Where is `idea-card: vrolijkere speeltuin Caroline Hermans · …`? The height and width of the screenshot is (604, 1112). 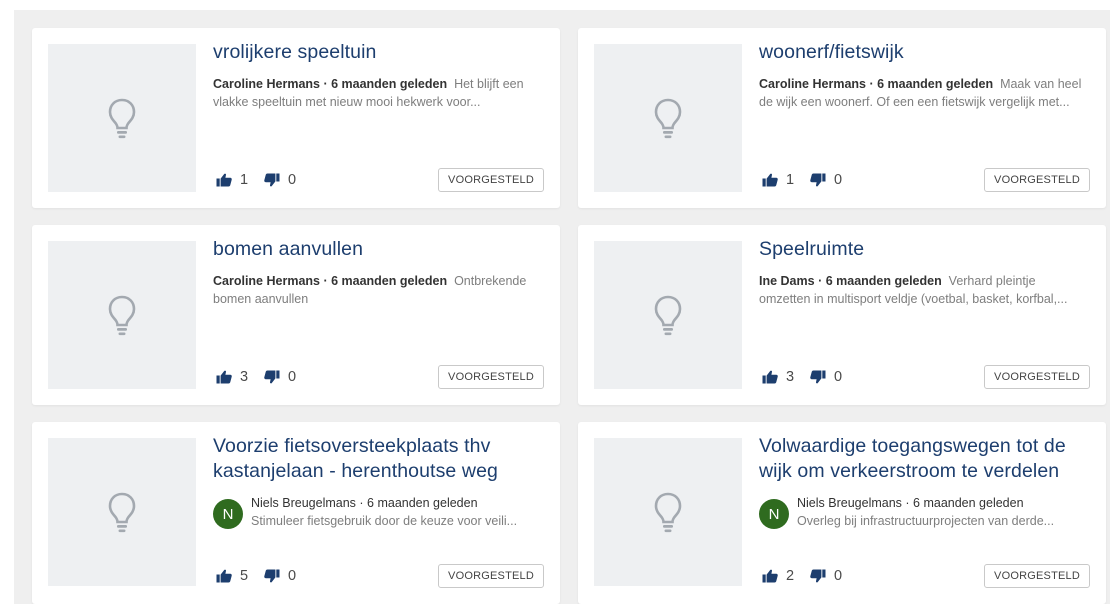
idea-card: vrolijkere speeltuin Caroline Hermans · … is located at coordinates (296, 118).